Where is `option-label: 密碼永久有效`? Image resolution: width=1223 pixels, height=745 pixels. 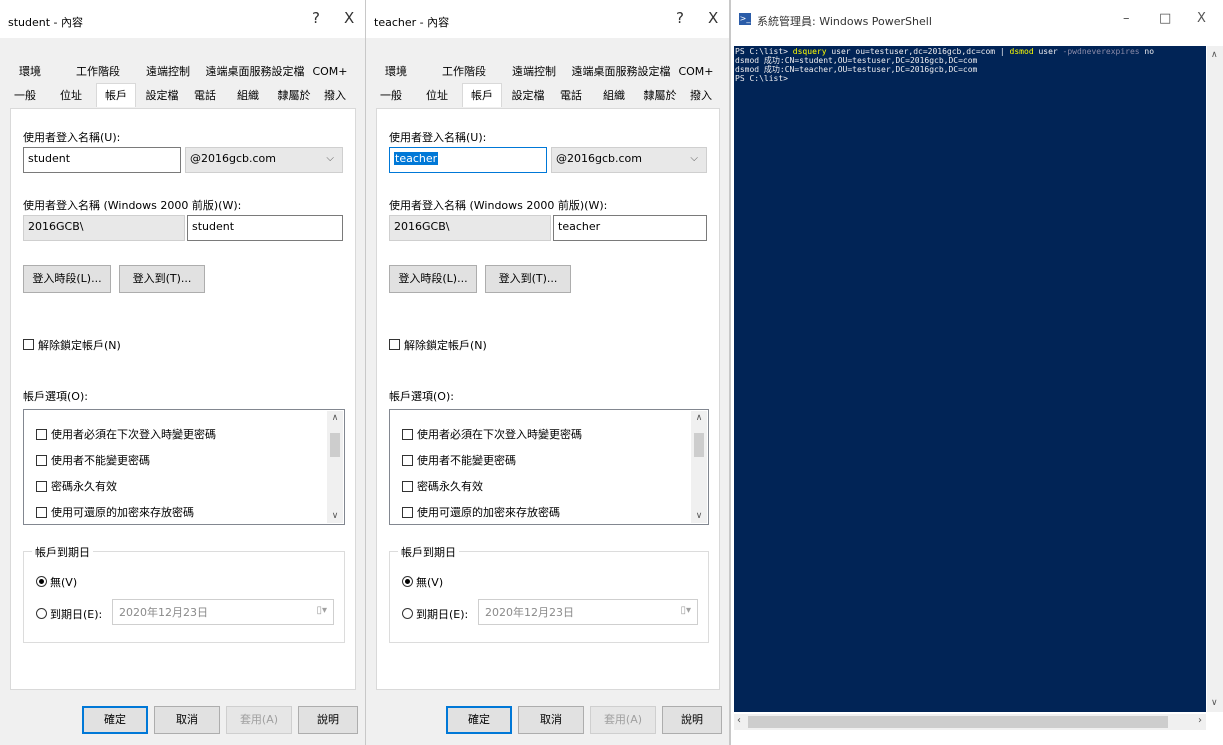 option-label: 密碼永久有效 is located at coordinates (84, 486).